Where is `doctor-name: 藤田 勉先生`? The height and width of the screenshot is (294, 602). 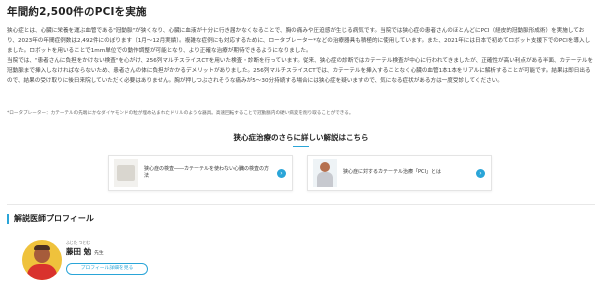 doctor-name: 藤田 勉先生 is located at coordinates (85, 251).